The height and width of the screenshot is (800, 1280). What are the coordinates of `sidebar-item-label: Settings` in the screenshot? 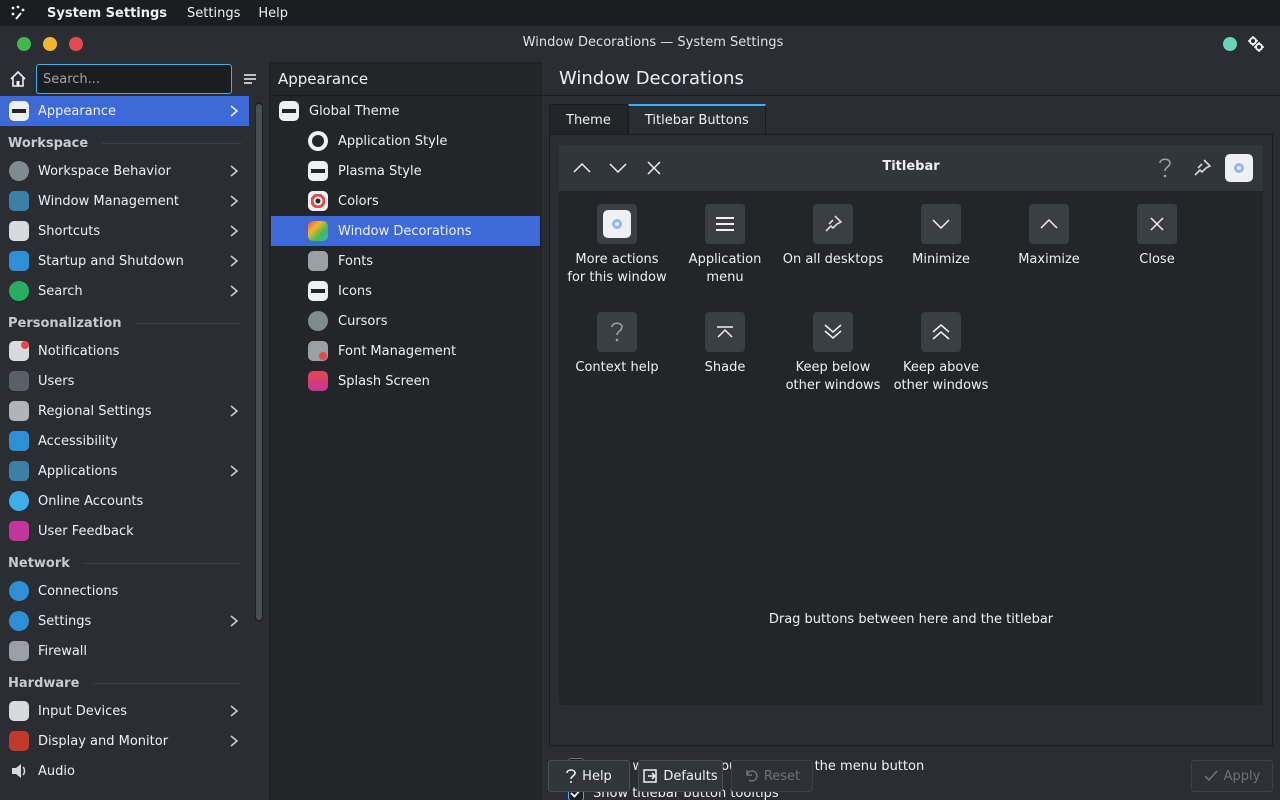 It's located at (65, 621).